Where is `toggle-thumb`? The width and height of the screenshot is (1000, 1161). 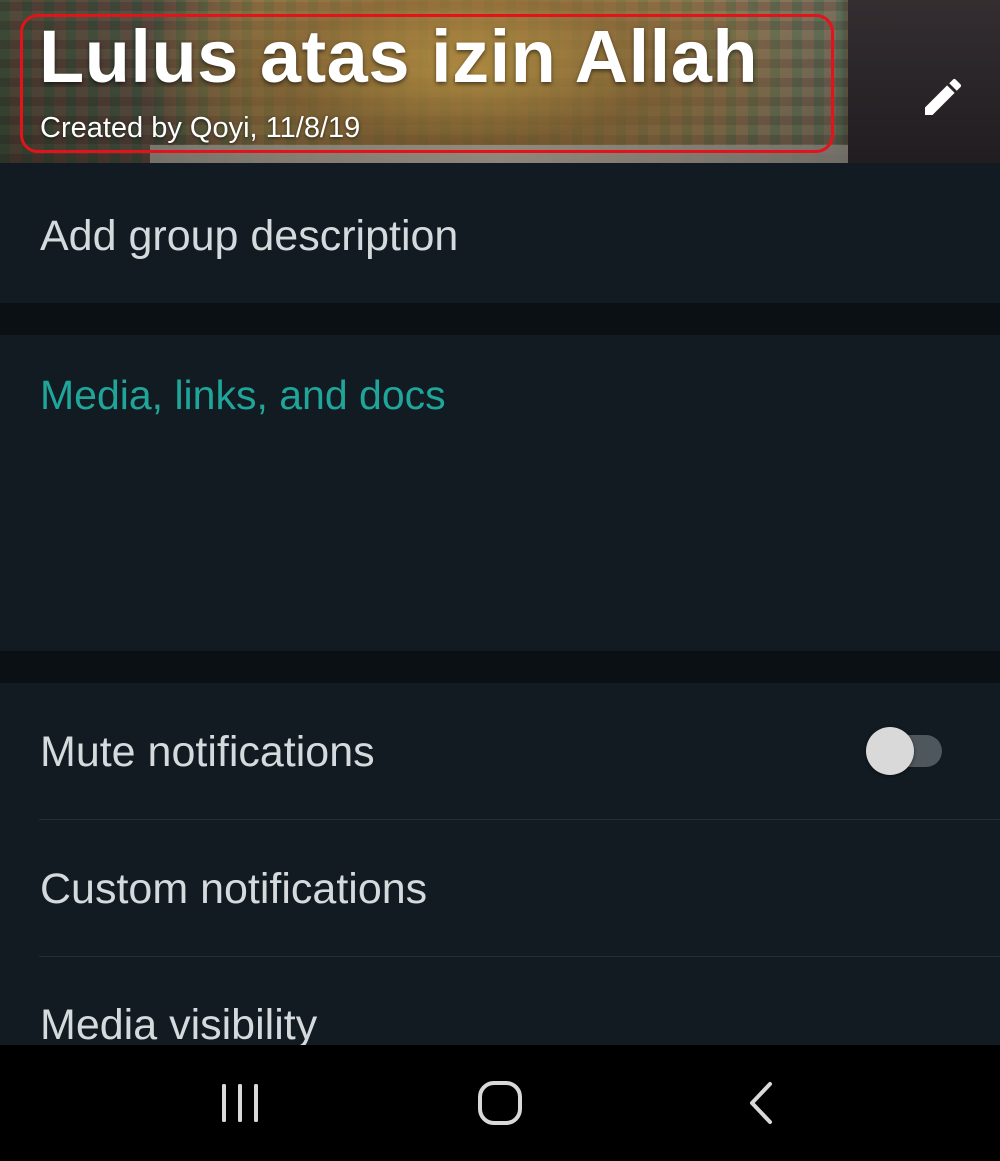 toggle-thumb is located at coordinates (890, 751).